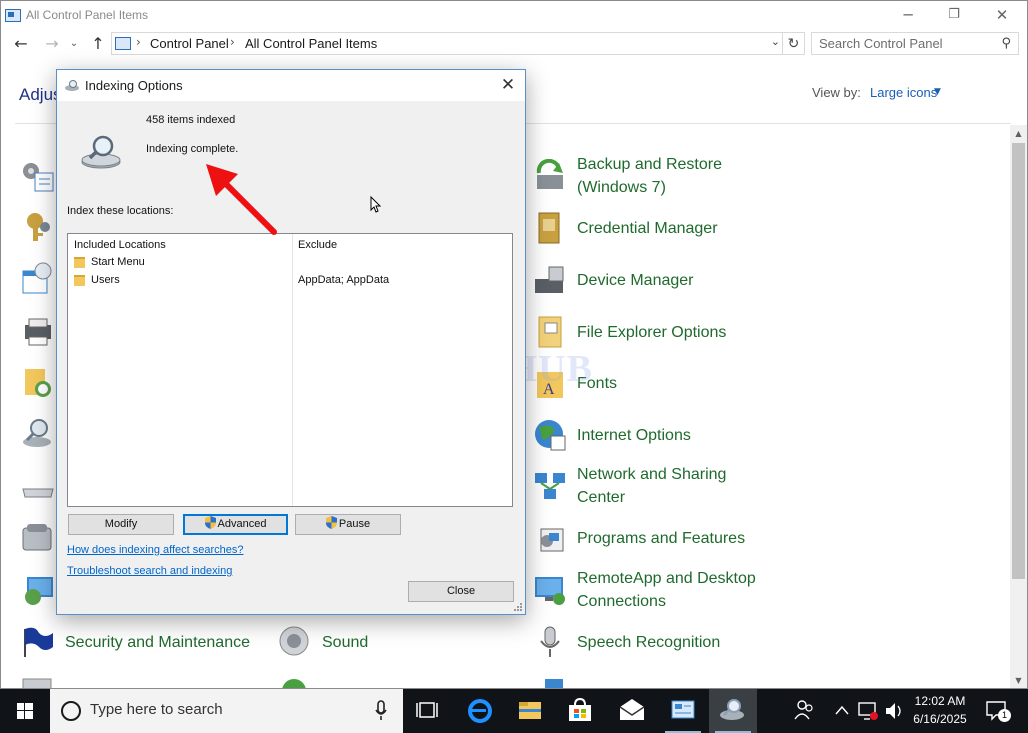  I want to click on close-button: ✕, so click(1002, 15).